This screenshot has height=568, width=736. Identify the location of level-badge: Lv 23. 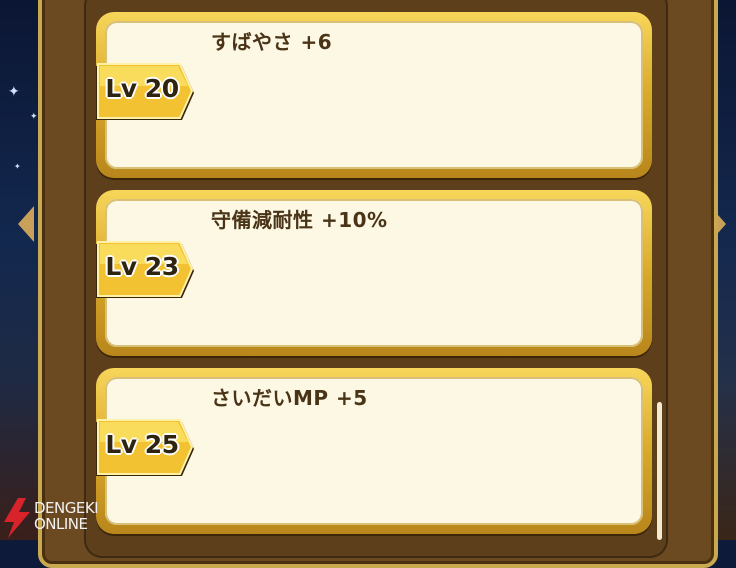
(144, 271).